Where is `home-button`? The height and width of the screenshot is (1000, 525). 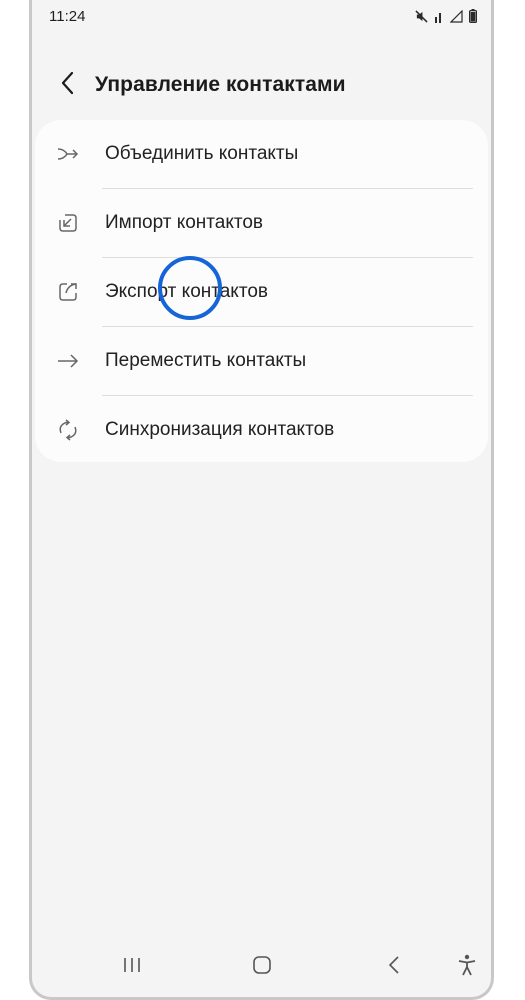 home-button is located at coordinates (262, 967).